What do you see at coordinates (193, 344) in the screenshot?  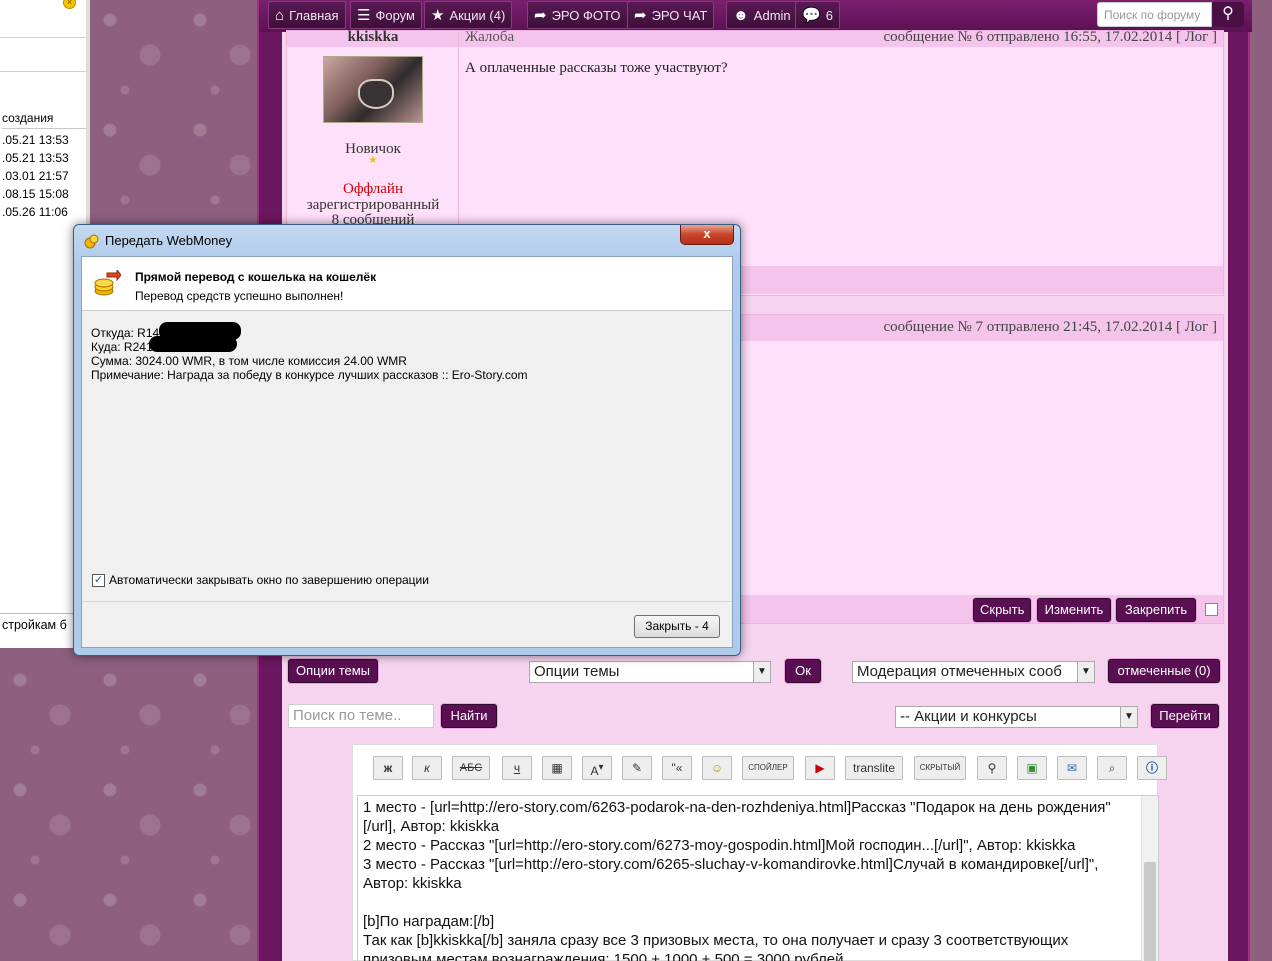 I see `redaction-mark` at bounding box center [193, 344].